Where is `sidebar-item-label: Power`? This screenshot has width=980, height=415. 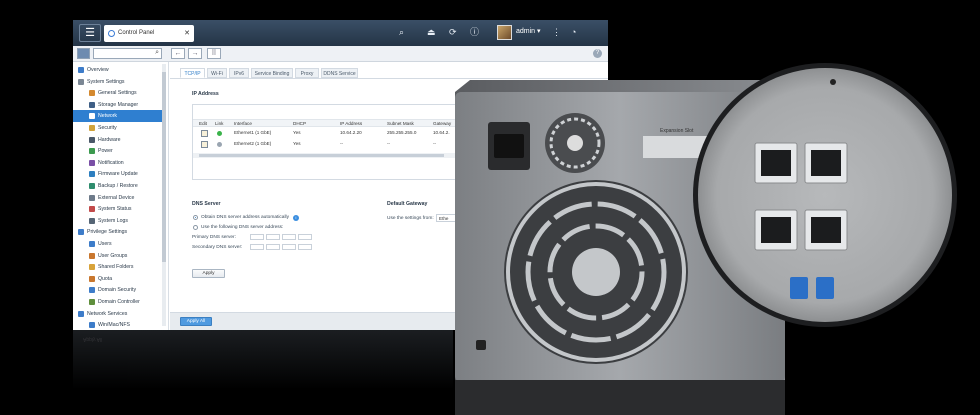 sidebar-item-label: Power is located at coordinates (105, 151).